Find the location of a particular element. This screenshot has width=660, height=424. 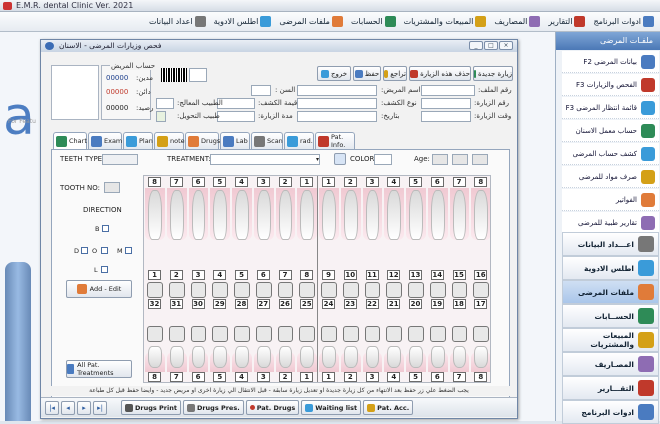

sidebar-section-3: الحســابات is located at coordinates (610, 316).